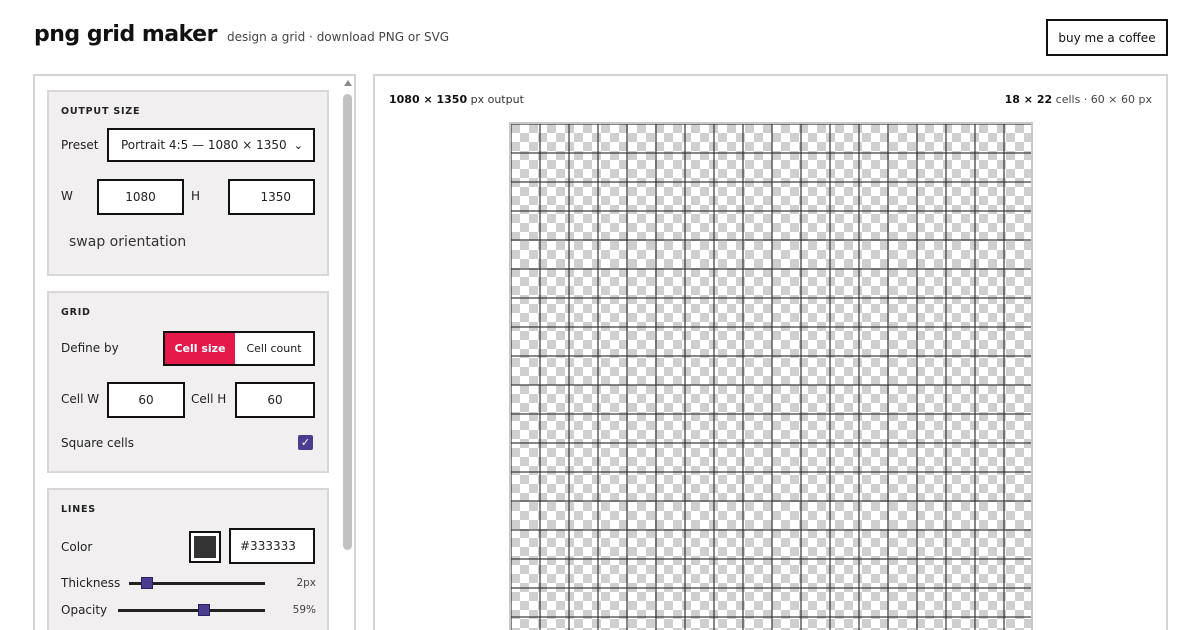 The width and height of the screenshot is (1200, 630). Describe the element at coordinates (127, 242) in the screenshot. I see `swap-orientation-button: swap orientation` at that location.